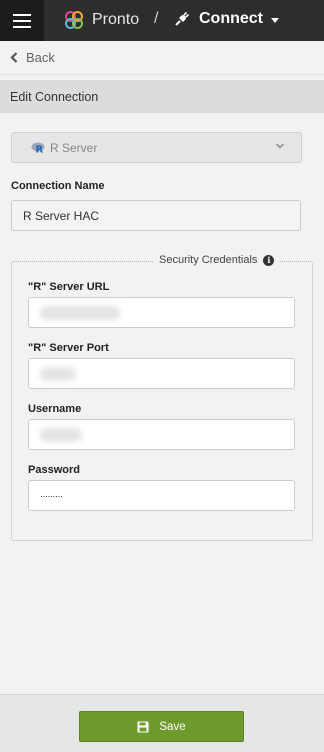  Describe the element at coordinates (61, 215) in the screenshot. I see `connection-name-value: R Server HAC` at that location.